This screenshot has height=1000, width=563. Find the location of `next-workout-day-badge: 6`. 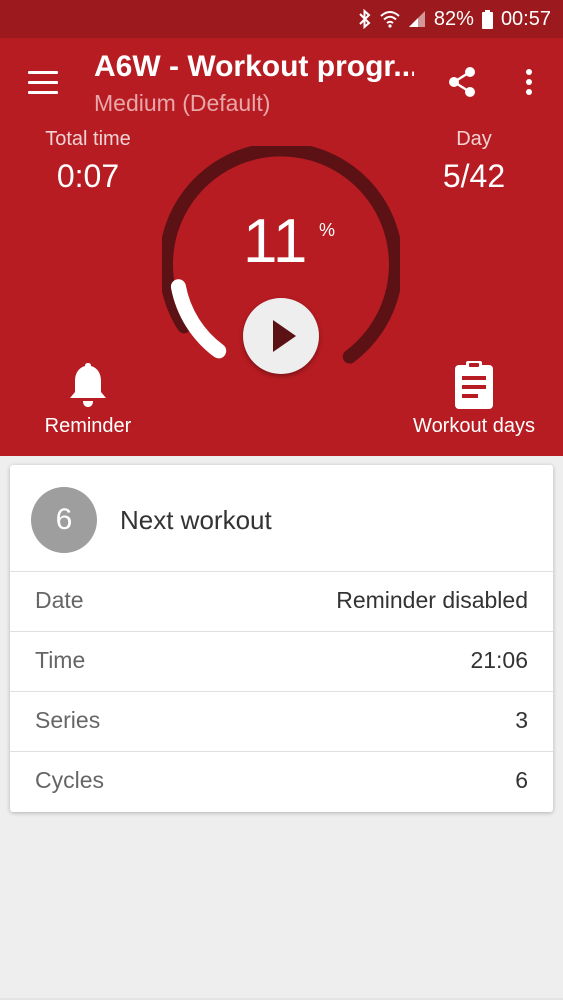

next-workout-day-badge: 6 is located at coordinates (64, 520).